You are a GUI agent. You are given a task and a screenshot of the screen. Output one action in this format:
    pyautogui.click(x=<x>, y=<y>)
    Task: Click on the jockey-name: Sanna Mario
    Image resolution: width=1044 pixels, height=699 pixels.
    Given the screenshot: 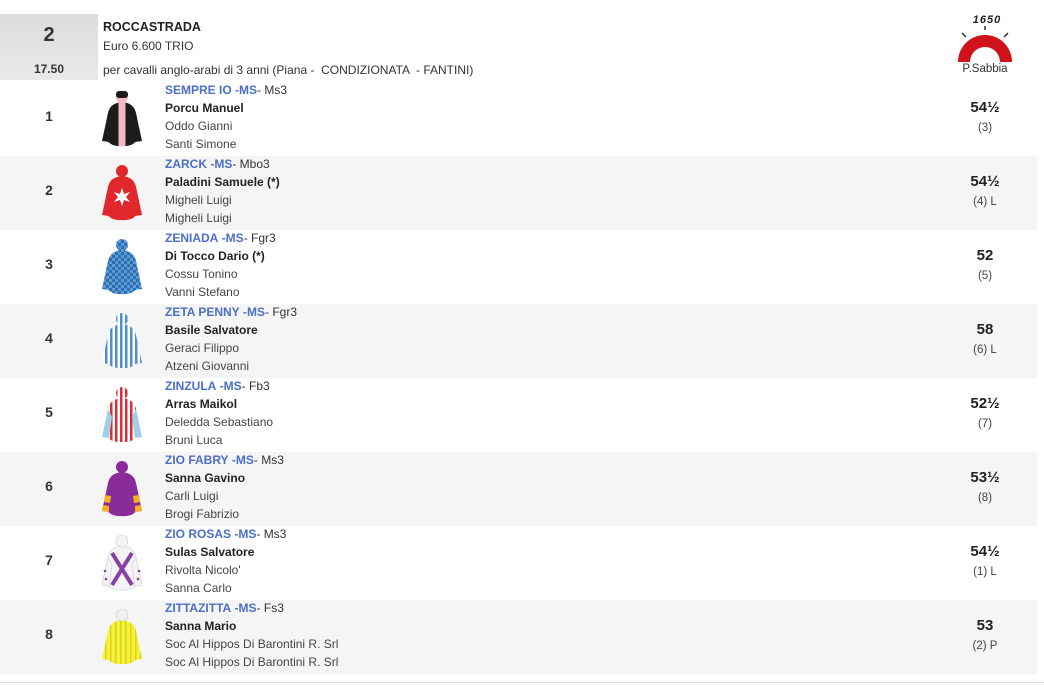 What is the action you would take?
    pyautogui.click(x=201, y=626)
    